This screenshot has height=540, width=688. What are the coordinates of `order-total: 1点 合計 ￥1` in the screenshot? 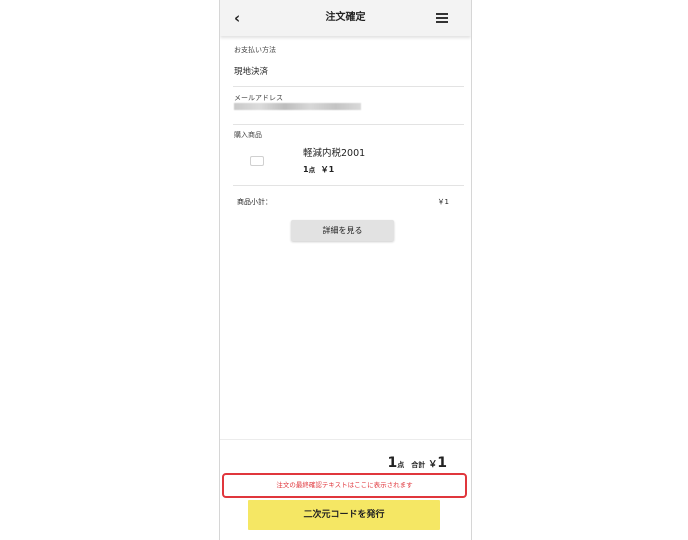 It's located at (417, 463).